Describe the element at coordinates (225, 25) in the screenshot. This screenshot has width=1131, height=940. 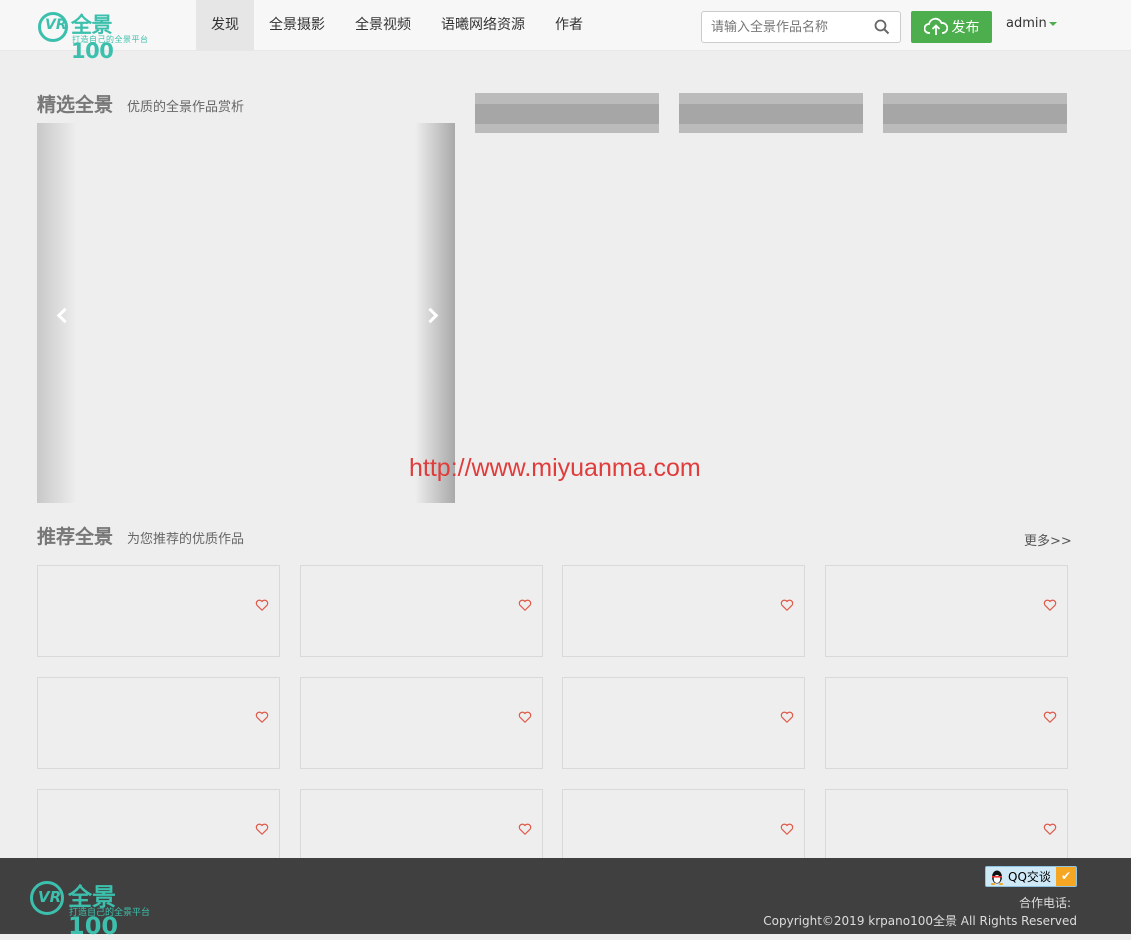
I see `nav-item-discover: 发现` at that location.